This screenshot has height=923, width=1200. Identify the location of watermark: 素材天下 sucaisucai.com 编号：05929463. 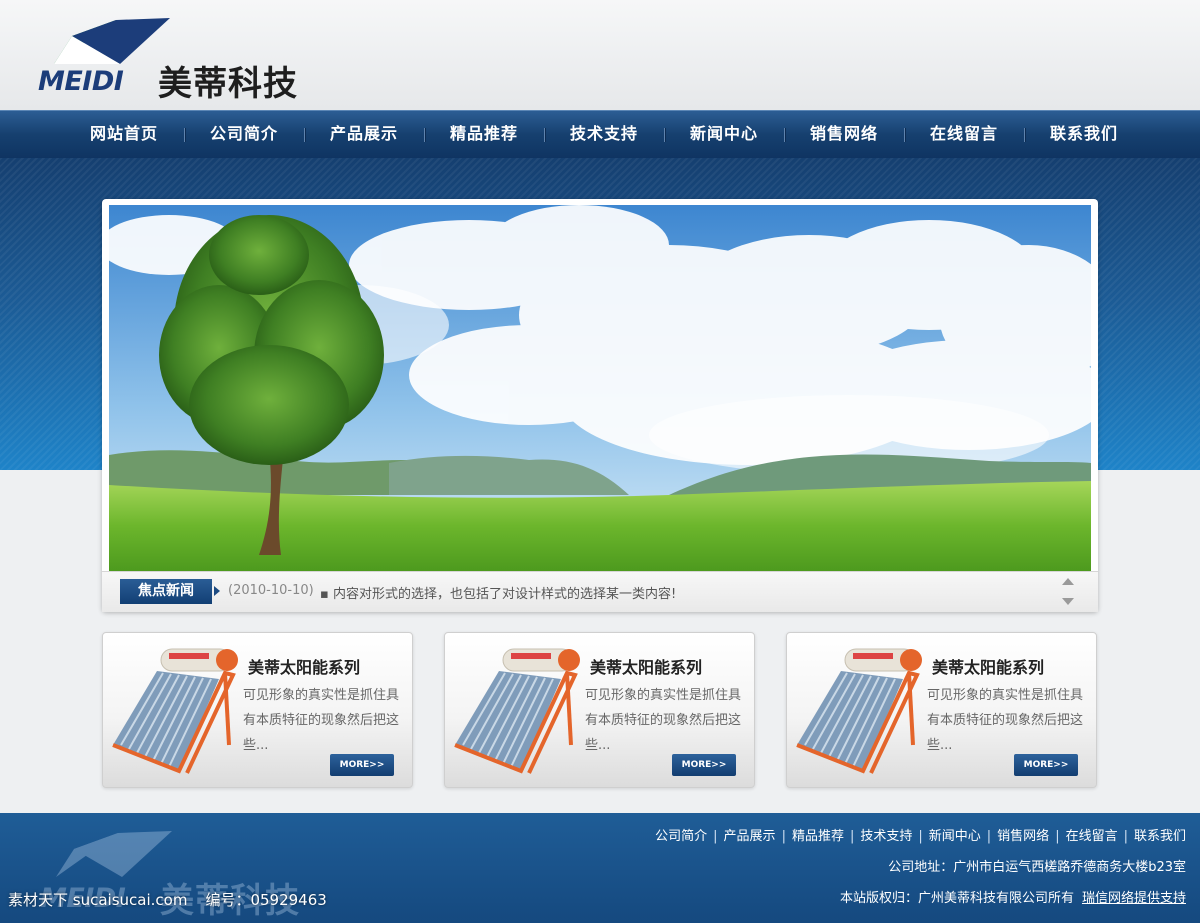
(167, 899).